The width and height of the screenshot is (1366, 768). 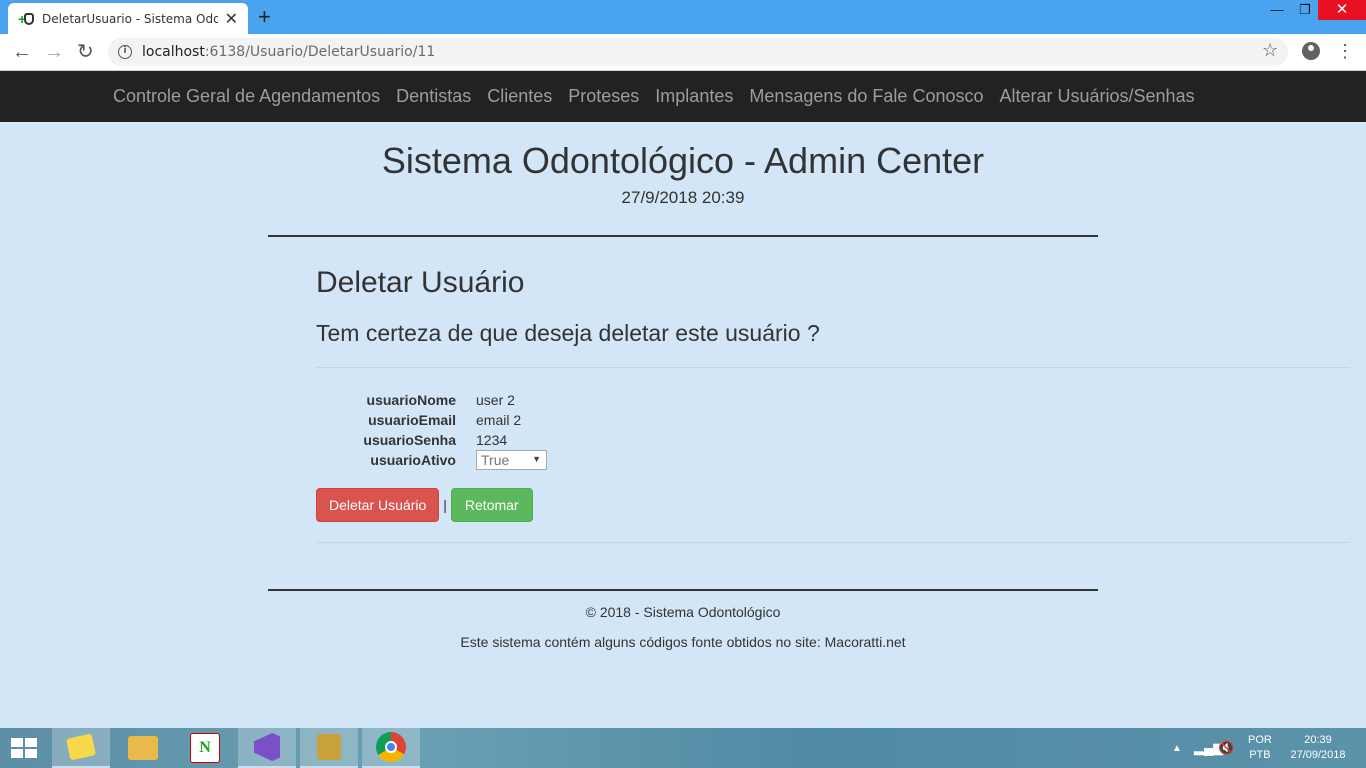 I want to click on header-divider, so click(x=683, y=236).